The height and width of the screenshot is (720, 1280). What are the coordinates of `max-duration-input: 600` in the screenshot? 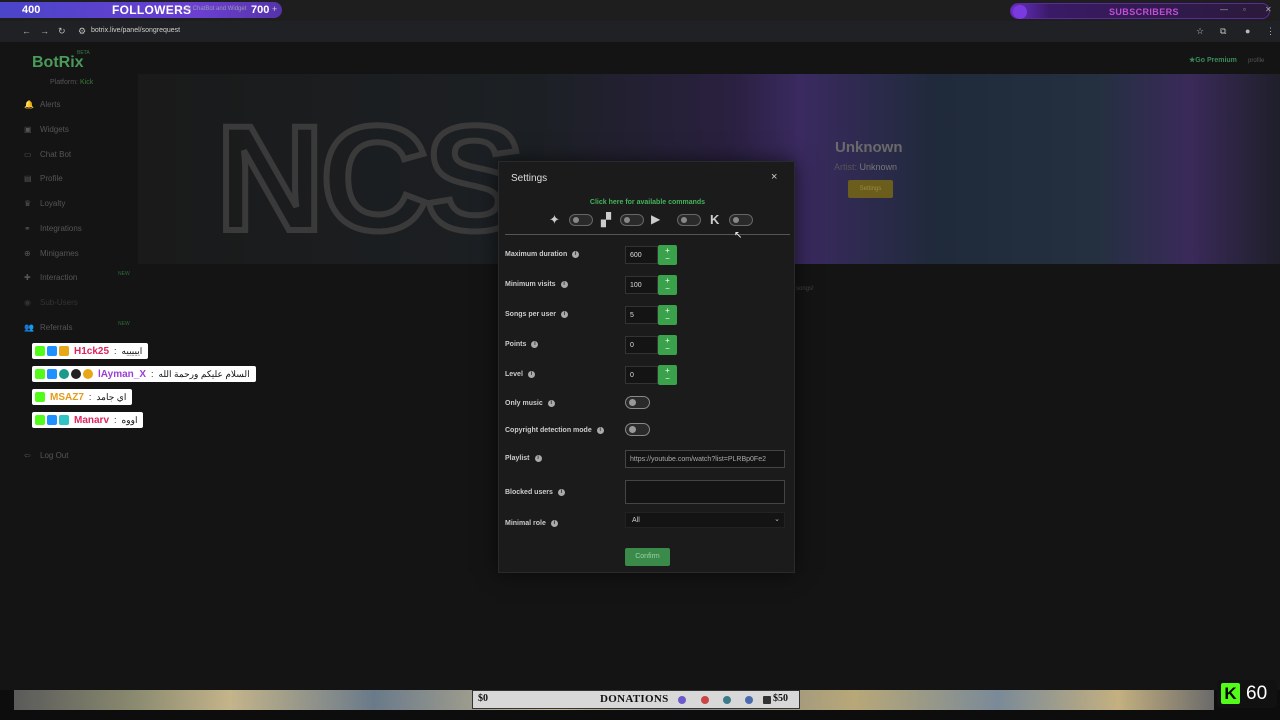 It's located at (641, 255).